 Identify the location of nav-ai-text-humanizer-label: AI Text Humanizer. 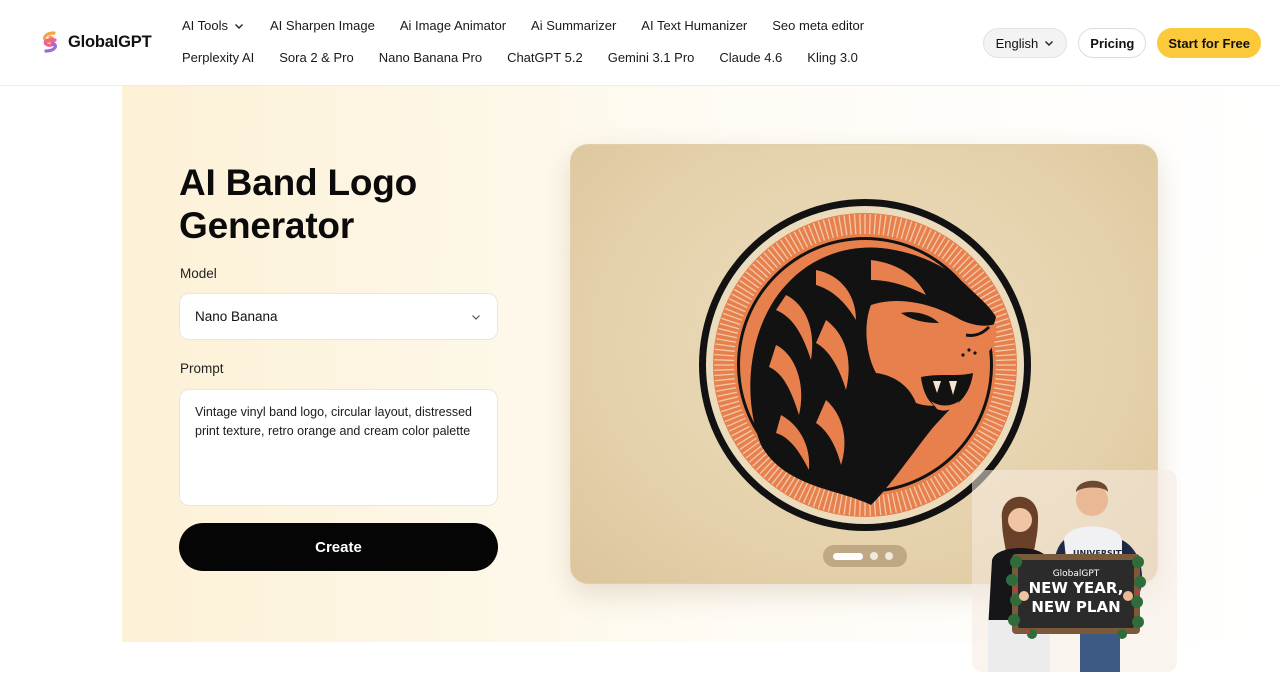
(694, 25).